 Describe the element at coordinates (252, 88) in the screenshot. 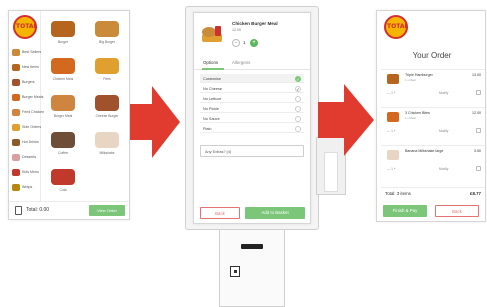

I see `option-row: No Cheese ✓` at that location.